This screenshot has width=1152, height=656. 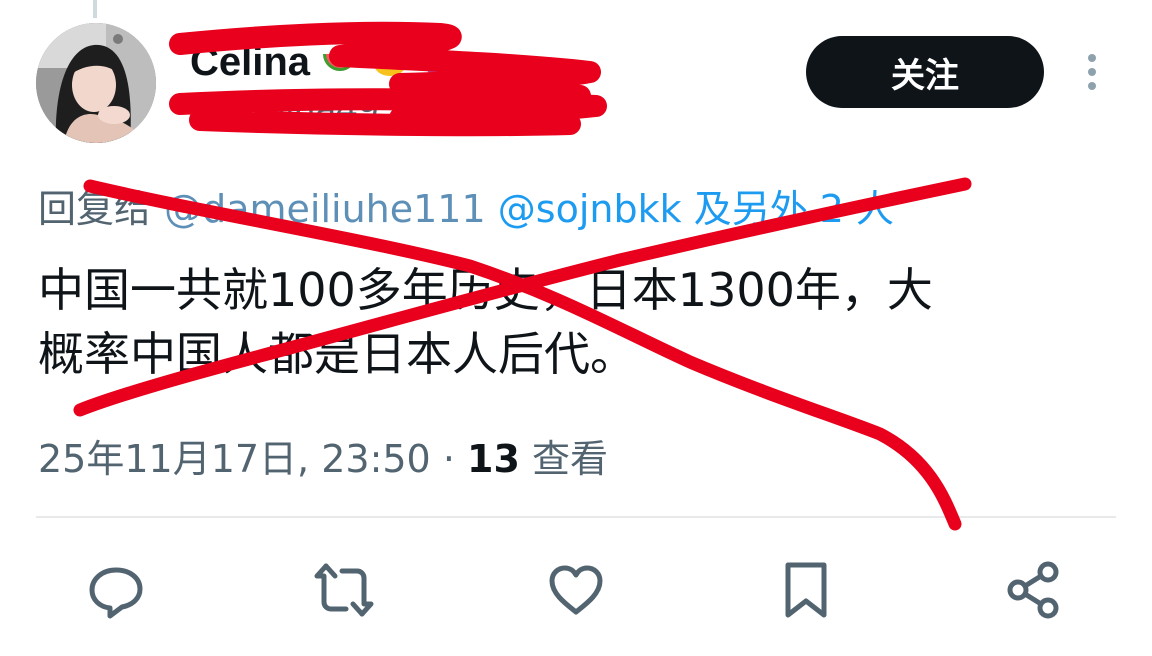 What do you see at coordinates (95, 9) in the screenshot?
I see `thread-connector-line` at bounding box center [95, 9].